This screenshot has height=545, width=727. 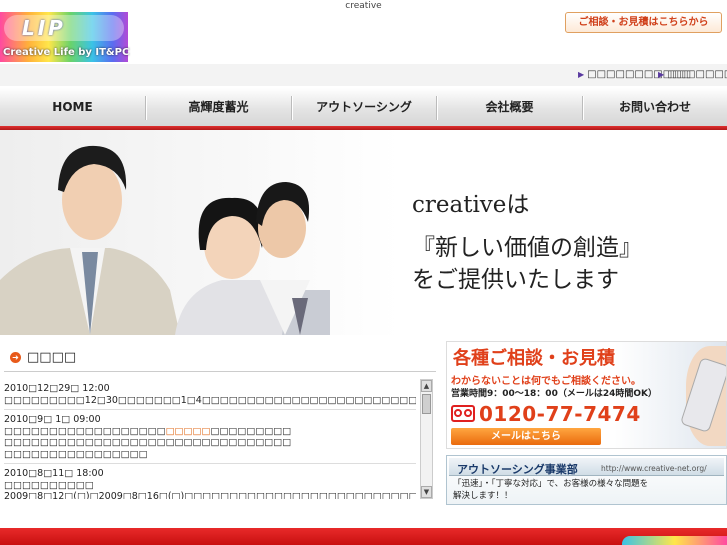 I want to click on footer-bar, so click(x=363, y=536).